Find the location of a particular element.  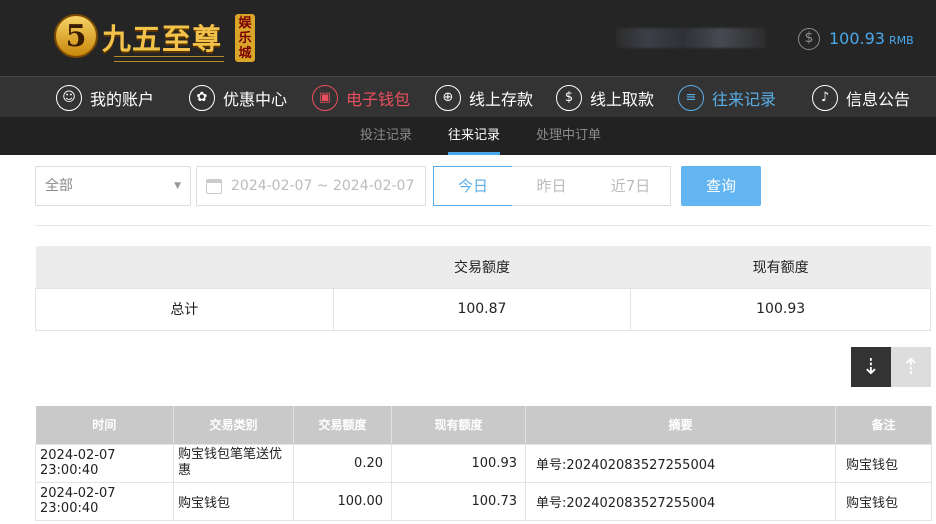

summary-row: 总计 100.87 100.93 is located at coordinates (483, 309).